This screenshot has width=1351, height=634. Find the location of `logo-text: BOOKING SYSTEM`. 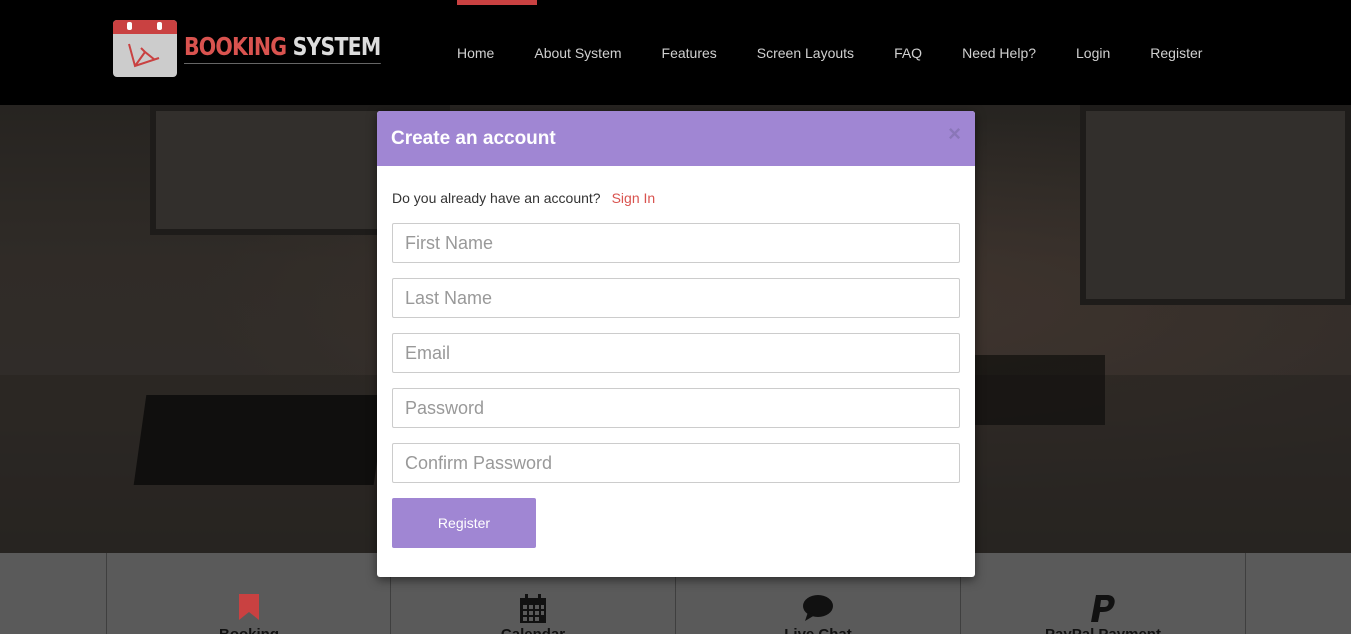

logo-text: BOOKING SYSTEM is located at coordinates (283, 47).